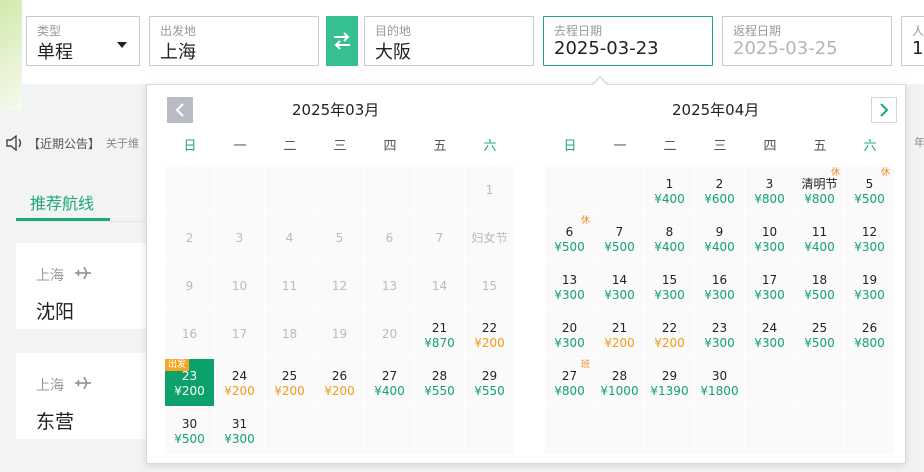  I want to click on calendar-day: 2 ¥600, so click(720, 191).